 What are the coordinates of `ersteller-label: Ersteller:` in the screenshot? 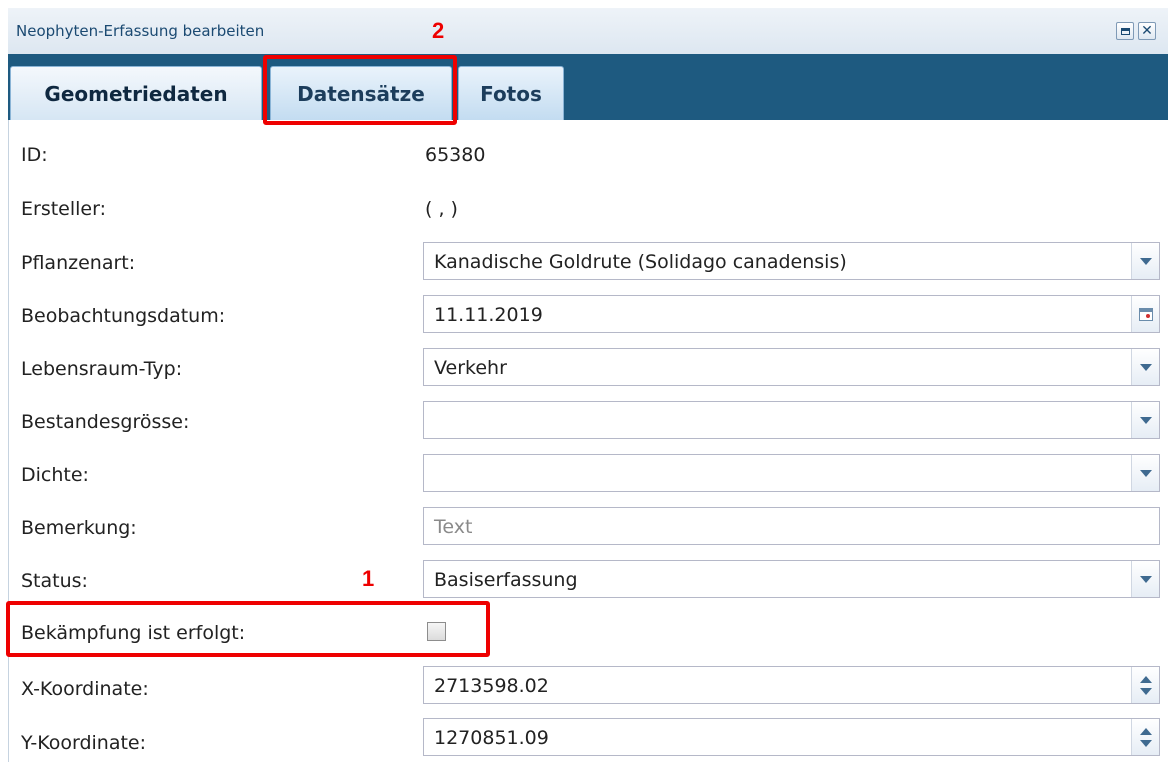 It's located at (63, 209).